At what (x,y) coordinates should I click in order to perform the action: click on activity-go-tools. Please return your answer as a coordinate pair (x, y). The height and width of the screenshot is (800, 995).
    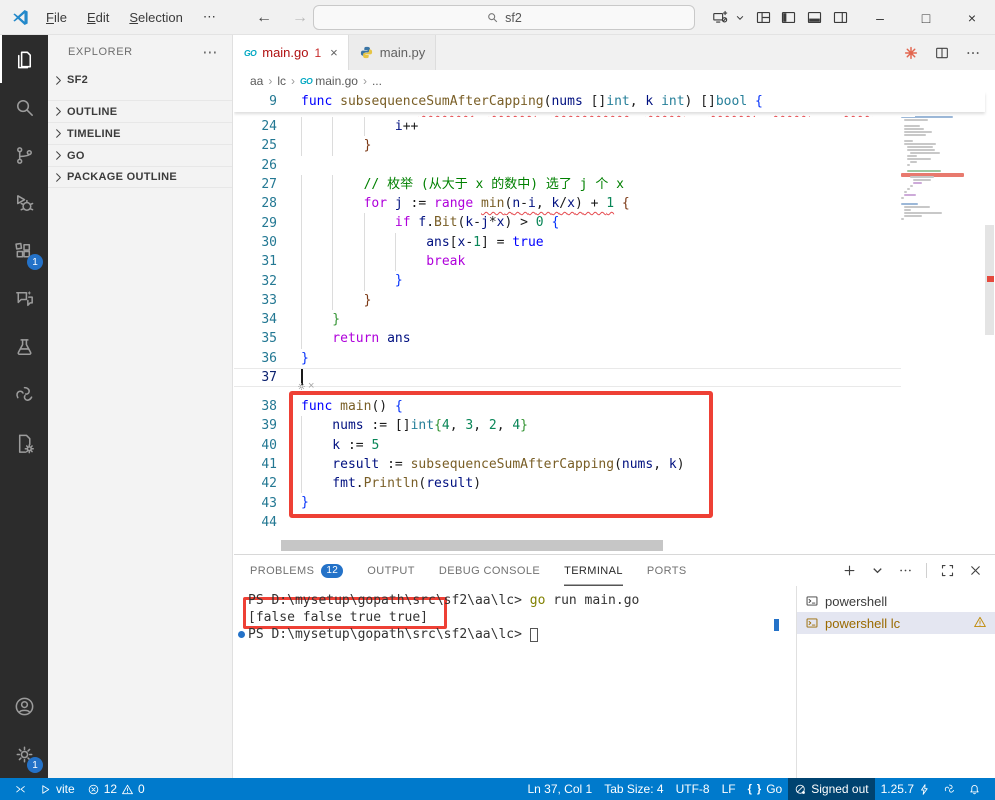
    Looking at the image, I should click on (24, 395).